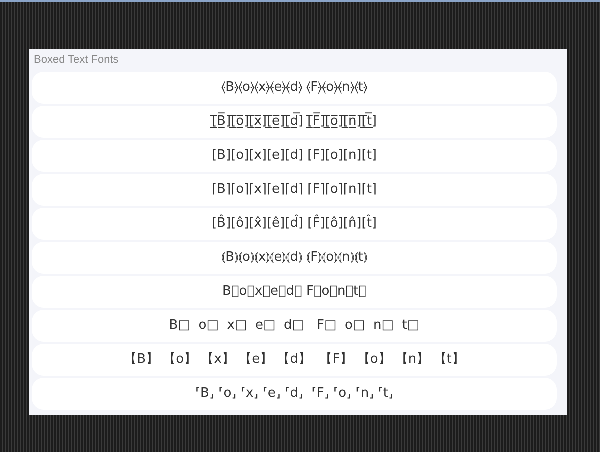 The height and width of the screenshot is (452, 600). Describe the element at coordinates (294, 122) in the screenshot. I see `font-sample-row: [̲̅B̲̅][̲̅o̲̅][̲̅x̲̅][̲̅e̲̅][̲̅d̲̅] [̲̅F̲̅][̲̅o̲̅][̲̅n̲̅][̲̅t̲̅]` at that location.